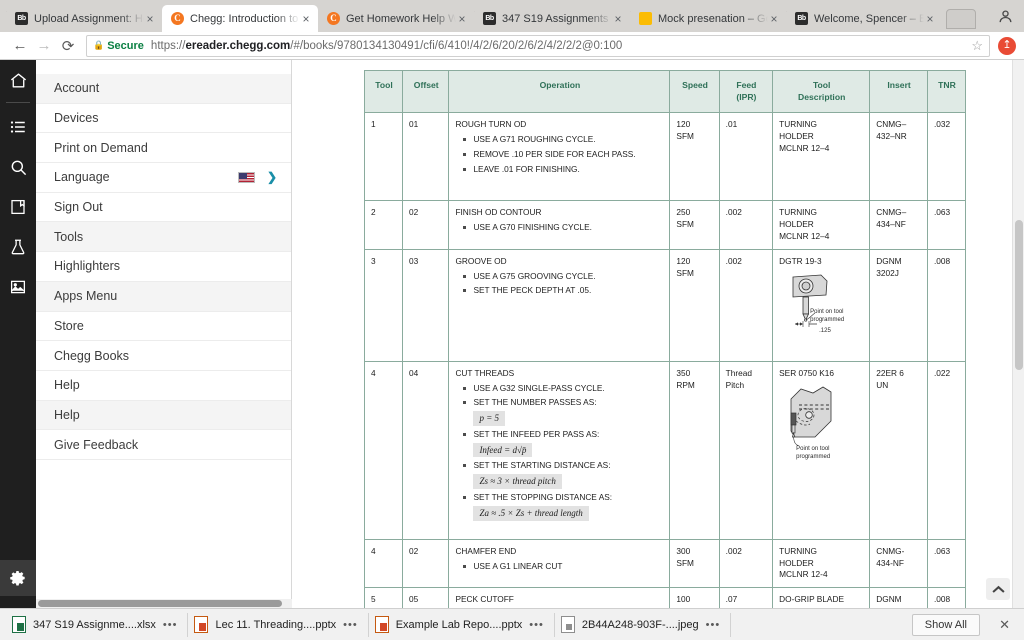 The image size is (1024, 640). I want to click on cell-insert: CNMG– 434–NF, so click(898, 225).